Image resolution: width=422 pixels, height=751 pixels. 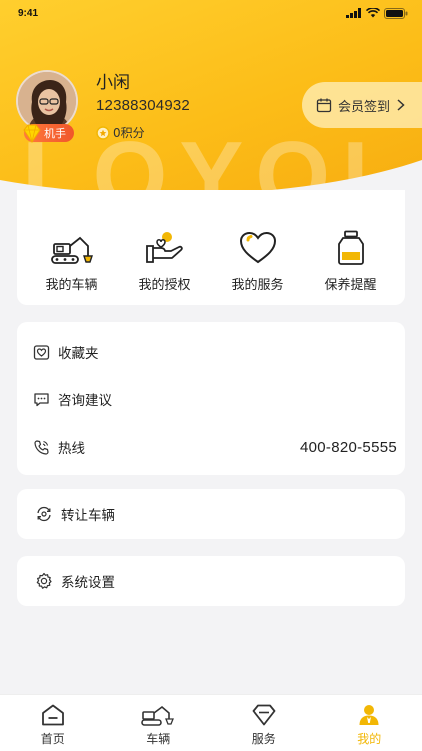 I want to click on transfer-vehicle-label: 转让车辆, so click(x=88, y=516).